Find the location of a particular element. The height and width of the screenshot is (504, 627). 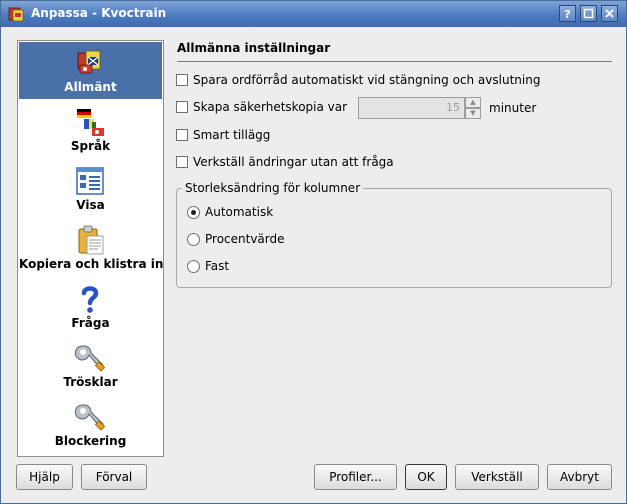

view-list-icon is located at coordinates (90, 181).